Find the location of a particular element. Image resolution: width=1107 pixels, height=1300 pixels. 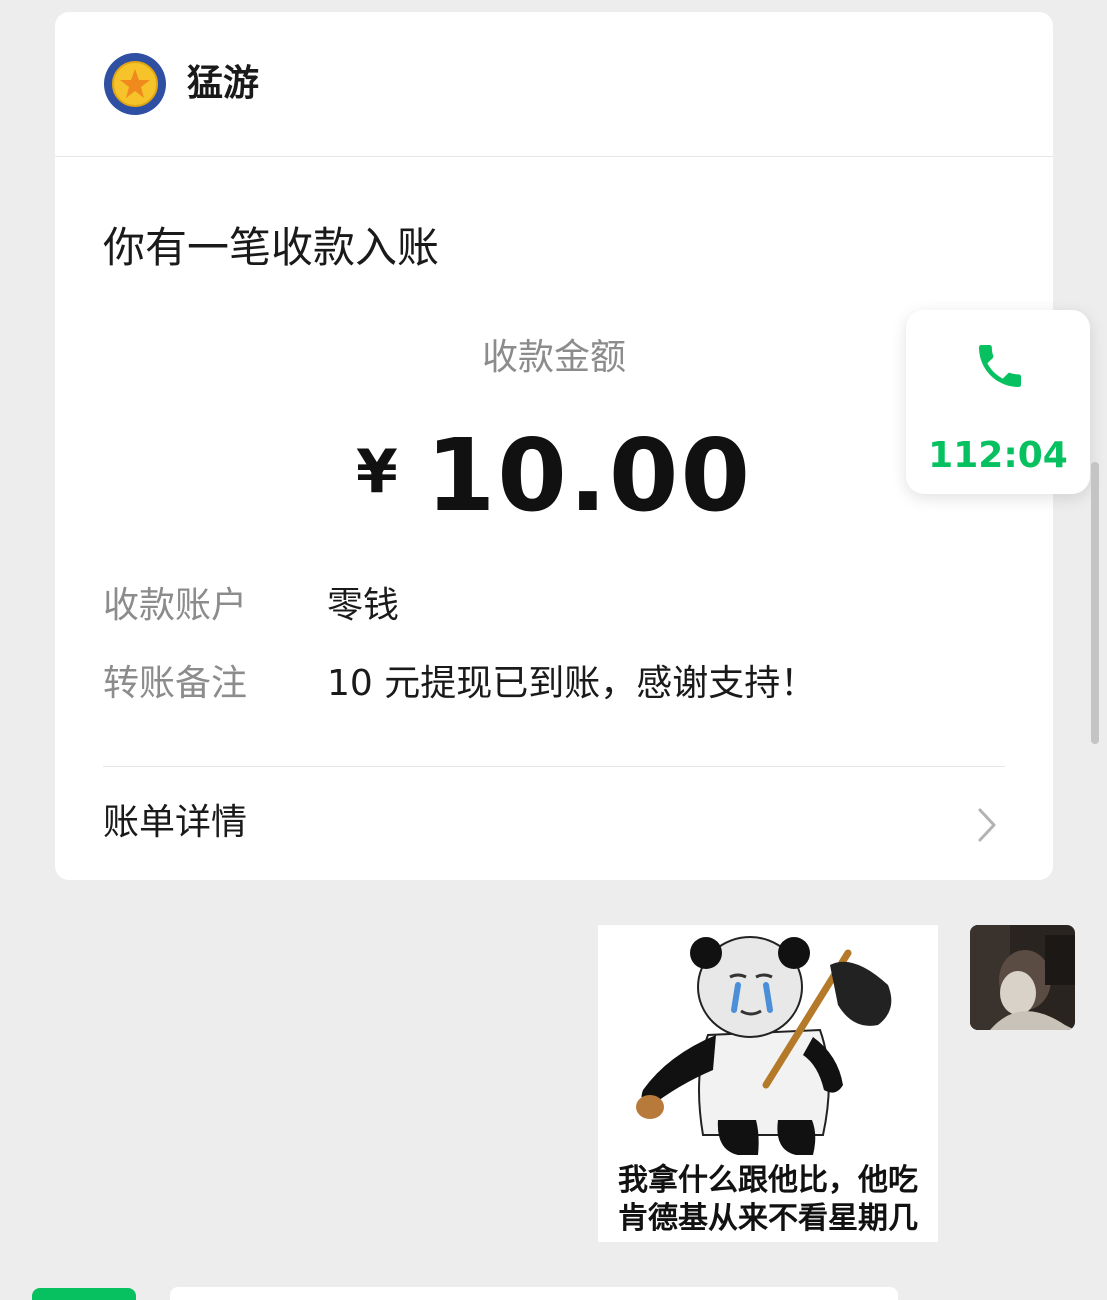

bottom-green-element is located at coordinates (84, 1294).